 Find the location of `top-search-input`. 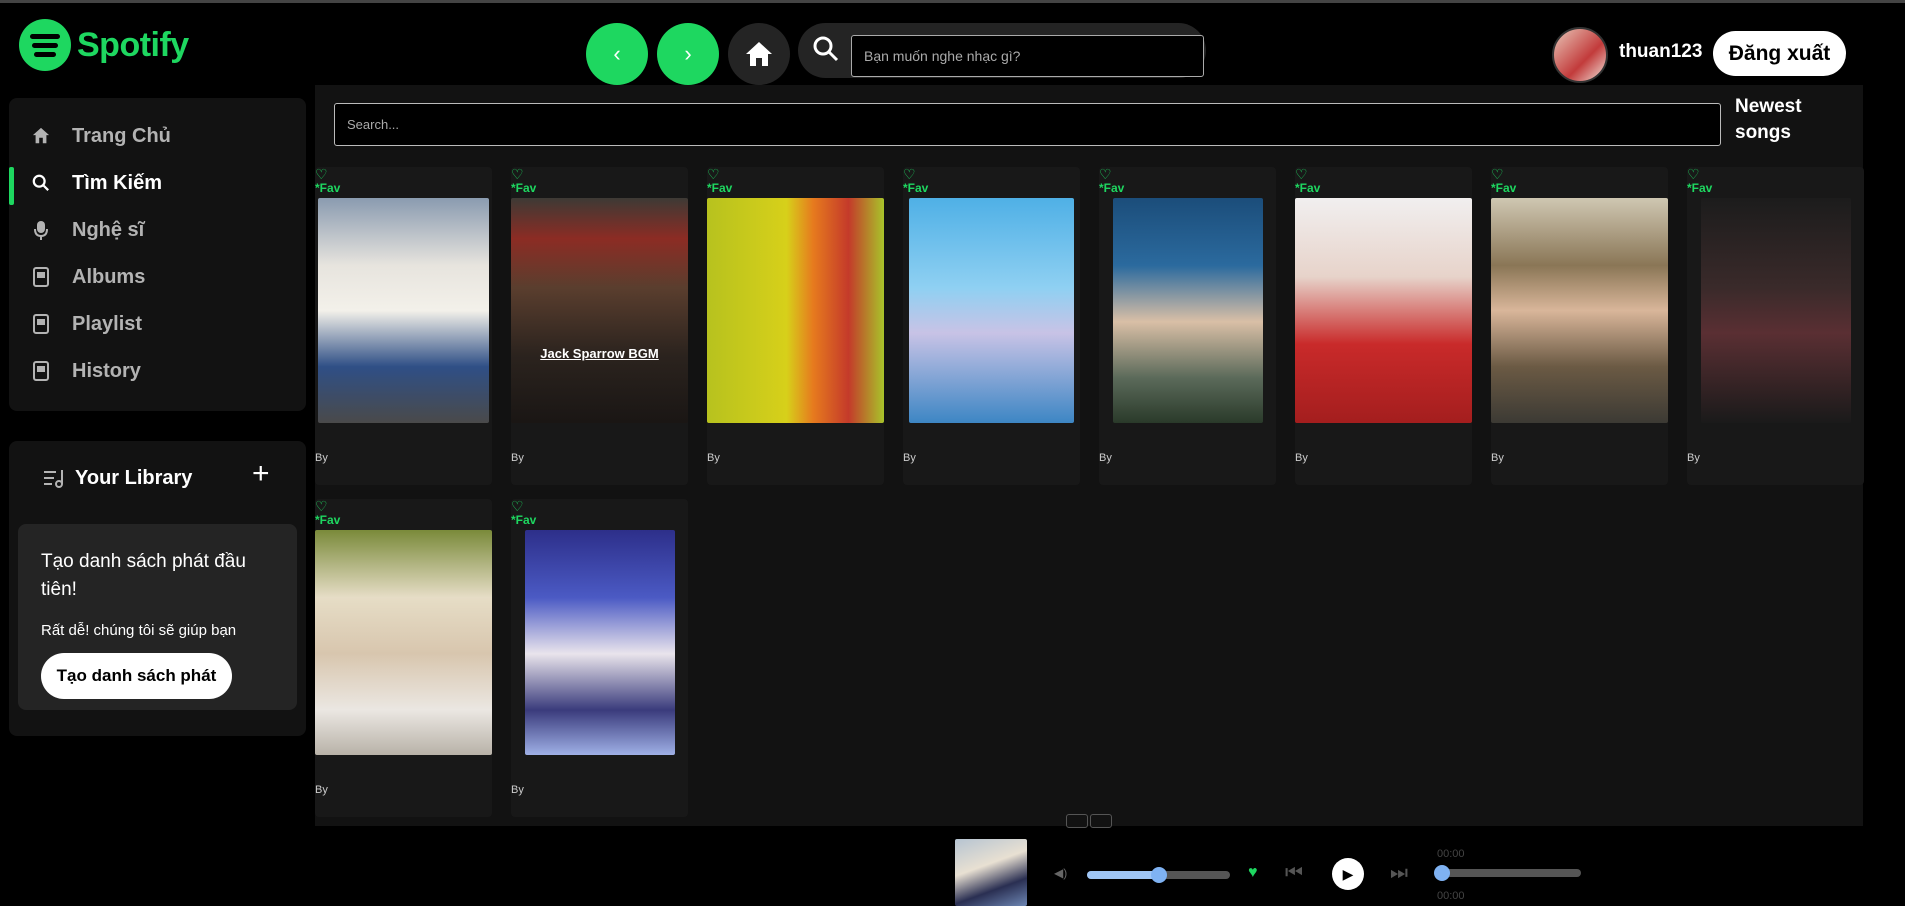

top-search-input is located at coordinates (1027, 56).